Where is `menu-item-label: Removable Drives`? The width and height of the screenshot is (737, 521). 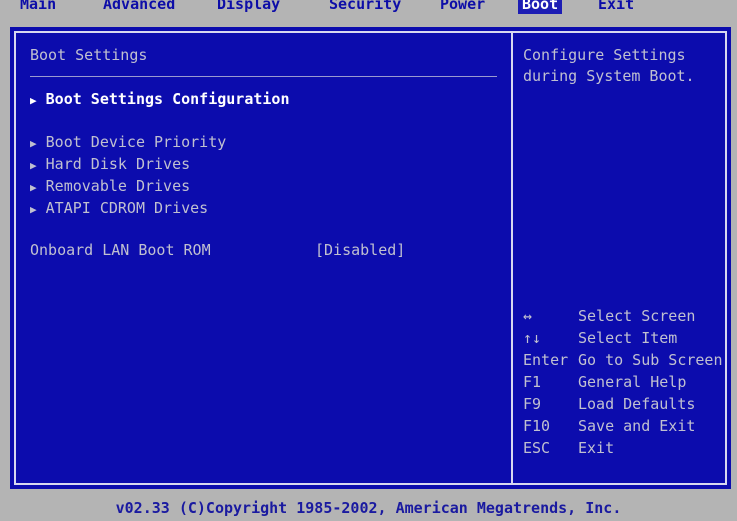 menu-item-label: Removable Drives is located at coordinates (118, 186).